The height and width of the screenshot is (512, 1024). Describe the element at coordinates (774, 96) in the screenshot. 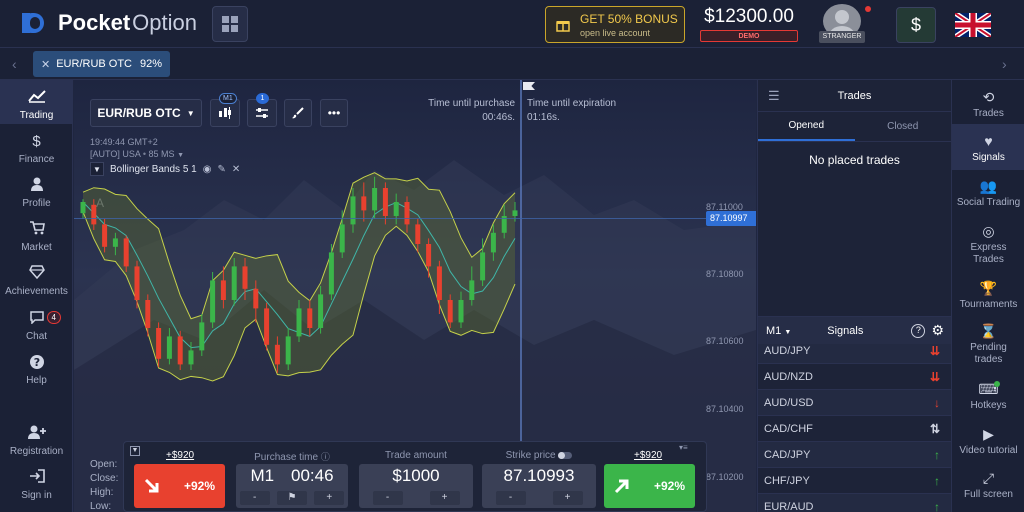

I see `list-icon: ☰` at that location.